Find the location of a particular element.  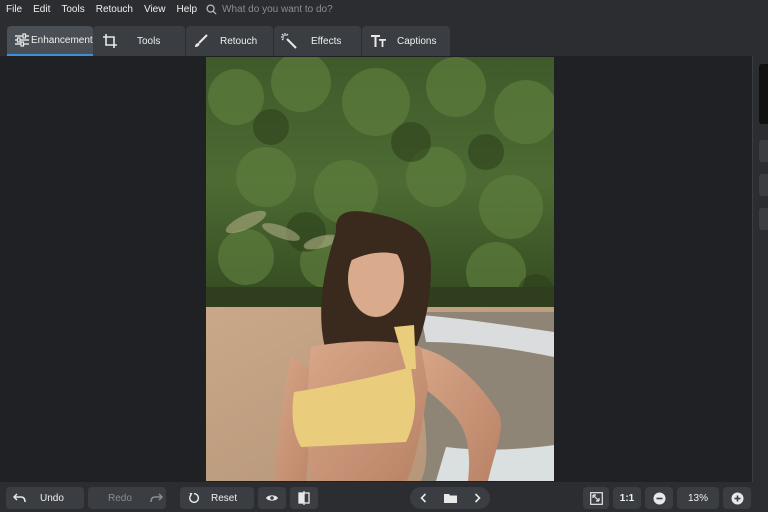

minus-circle-icon is located at coordinates (659, 498).